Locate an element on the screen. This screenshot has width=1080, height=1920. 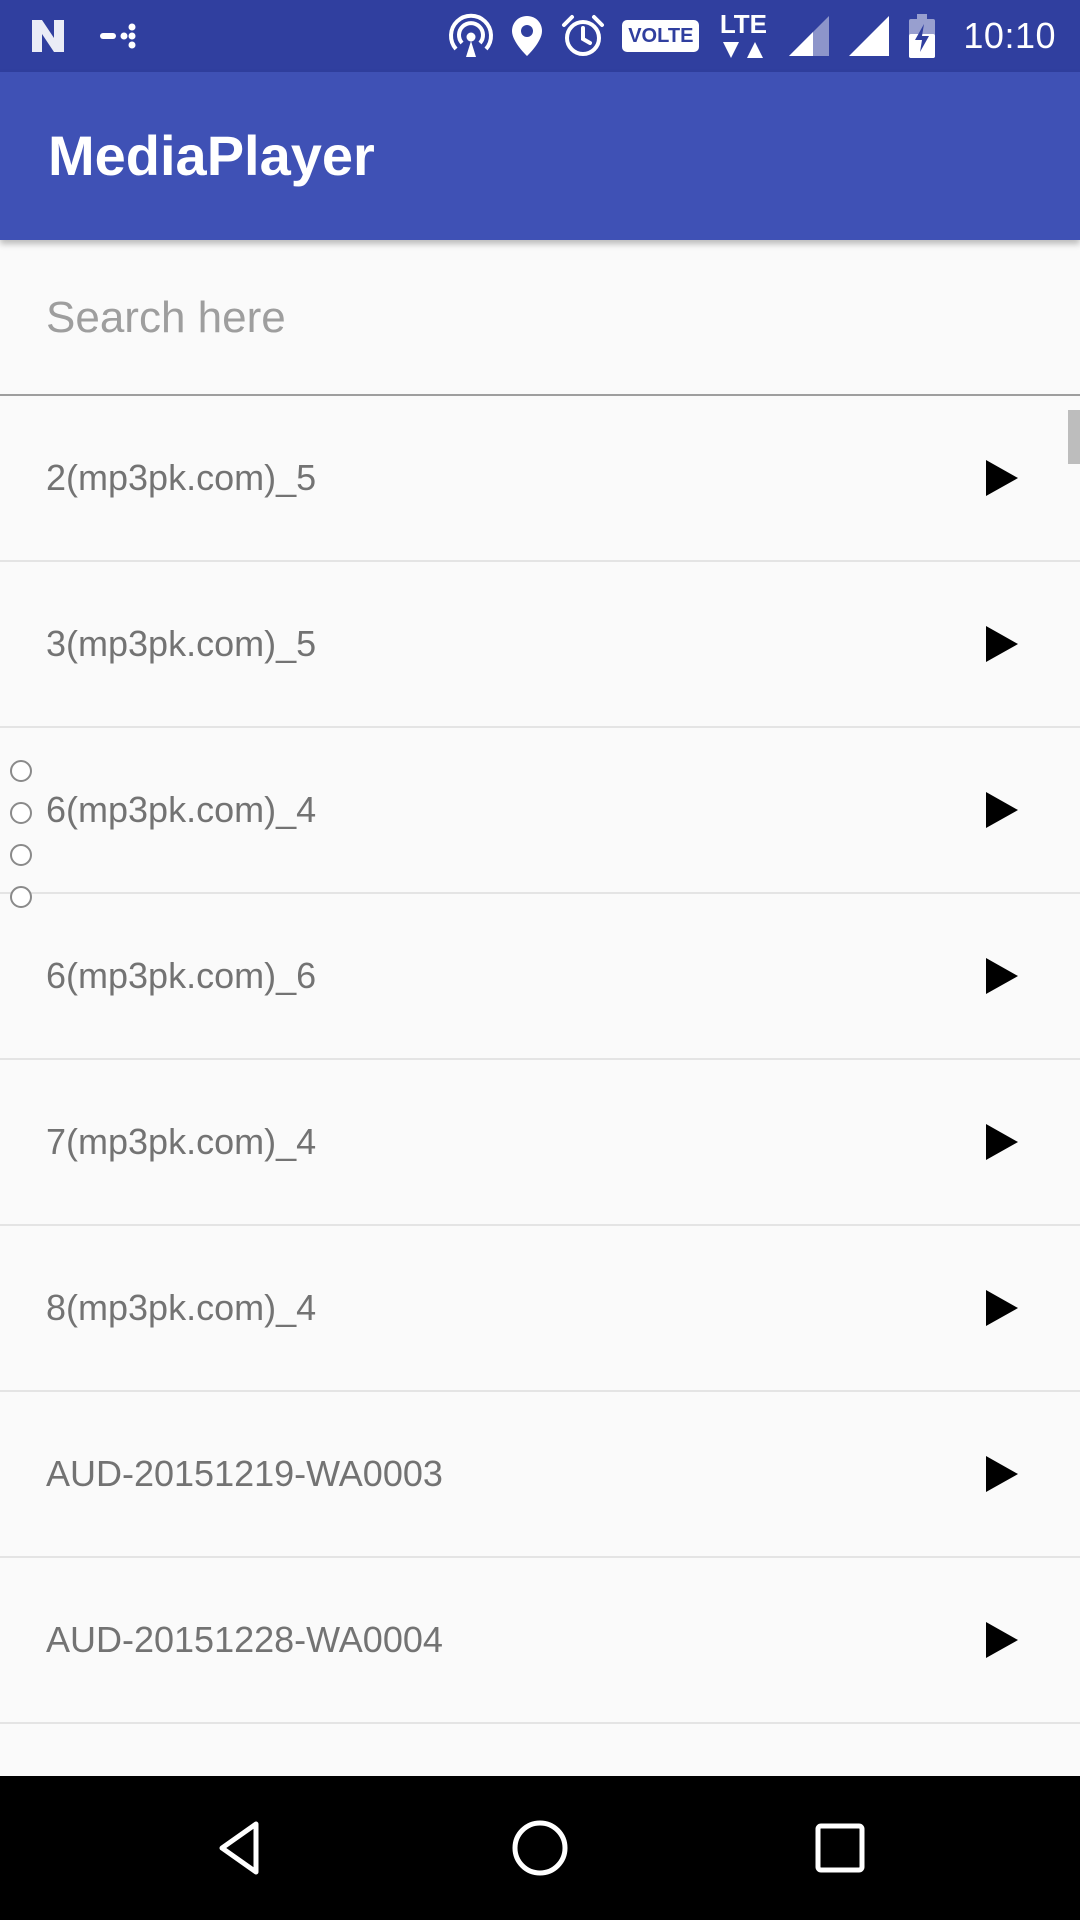
drag-handle is located at coordinates (25, 834).